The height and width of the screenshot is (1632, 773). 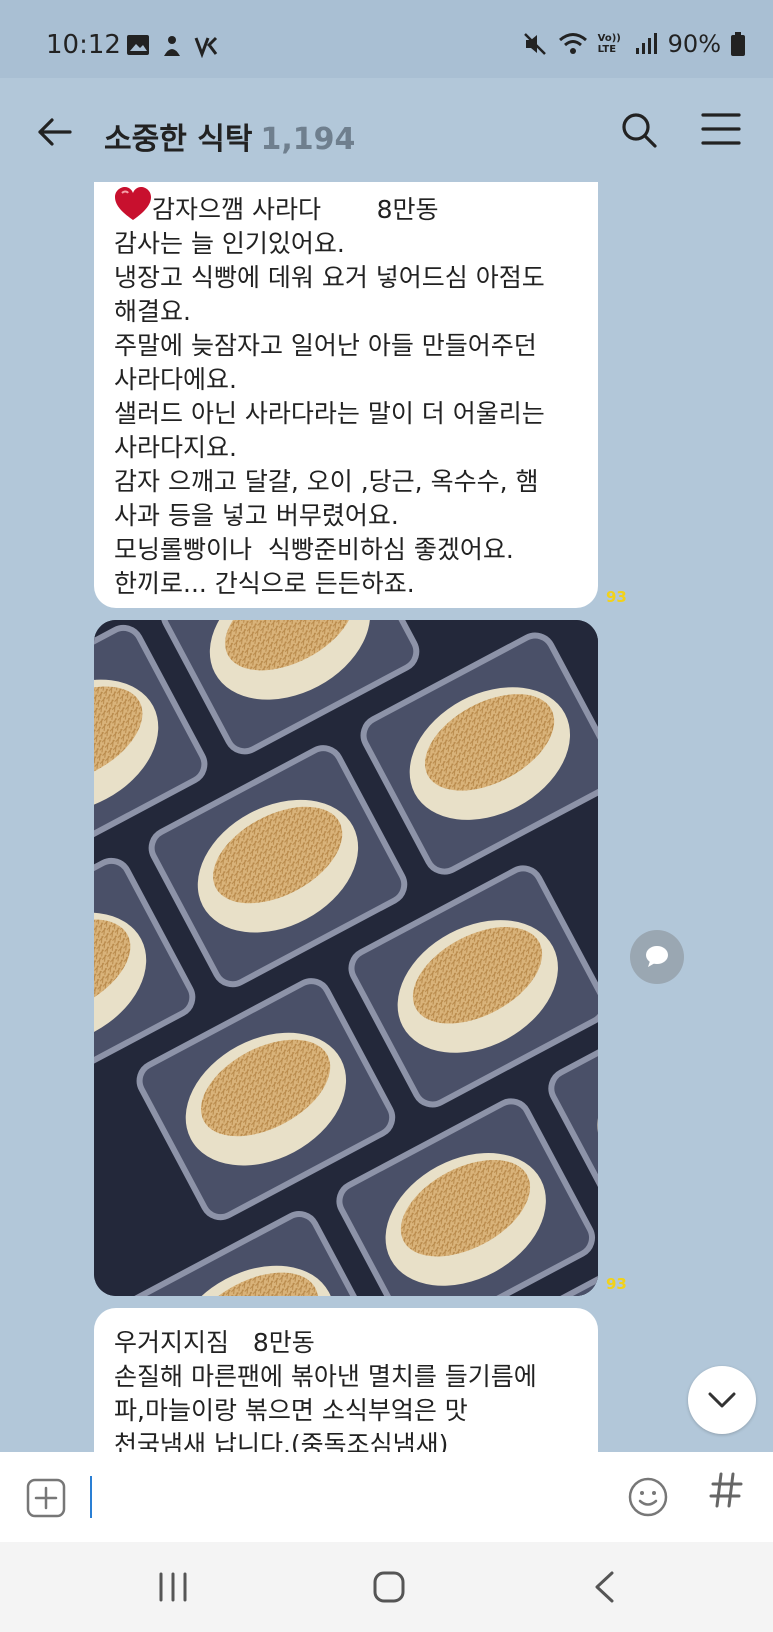 What do you see at coordinates (726, 1490) in the screenshot?
I see `hash-icon` at bounding box center [726, 1490].